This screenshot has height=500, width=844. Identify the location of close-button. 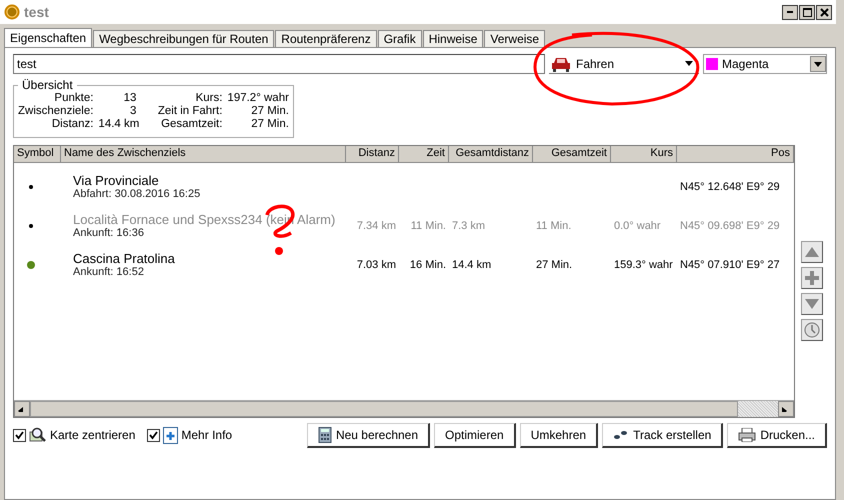
(824, 12).